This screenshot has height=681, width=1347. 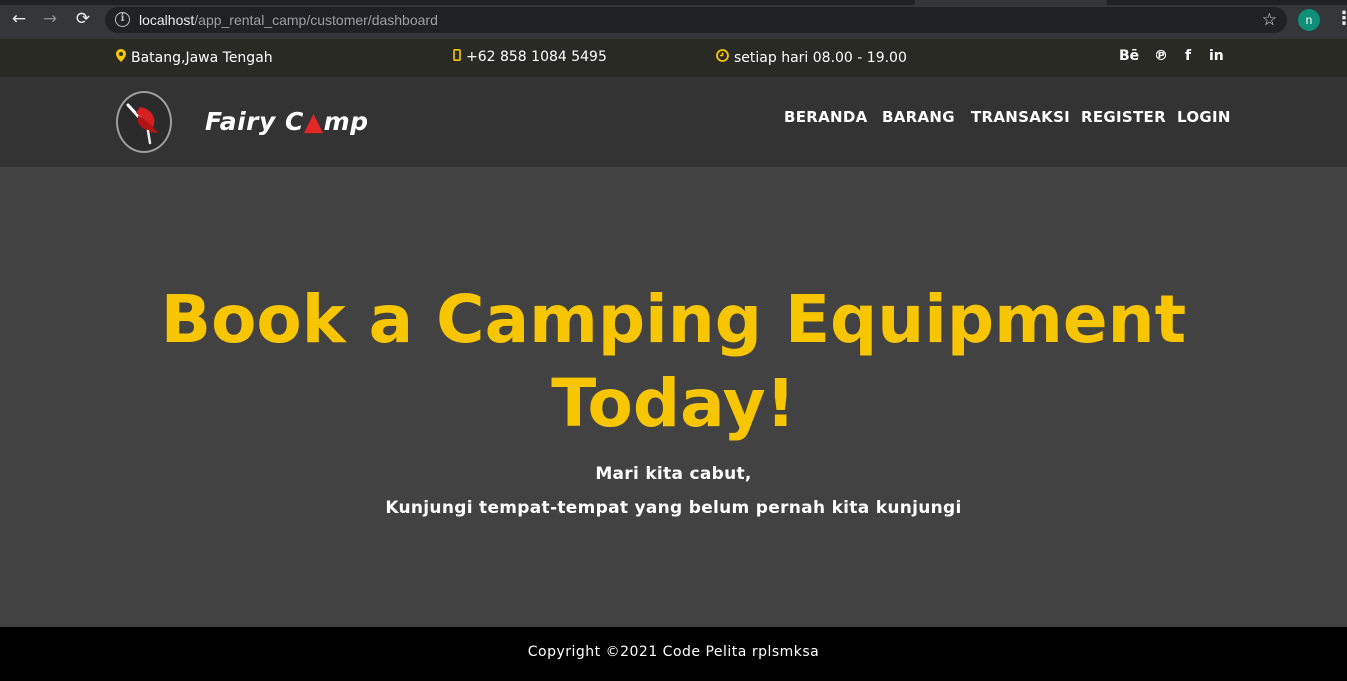 What do you see at coordinates (1161, 56) in the screenshot?
I see `pinterest-icon: ℗` at bounding box center [1161, 56].